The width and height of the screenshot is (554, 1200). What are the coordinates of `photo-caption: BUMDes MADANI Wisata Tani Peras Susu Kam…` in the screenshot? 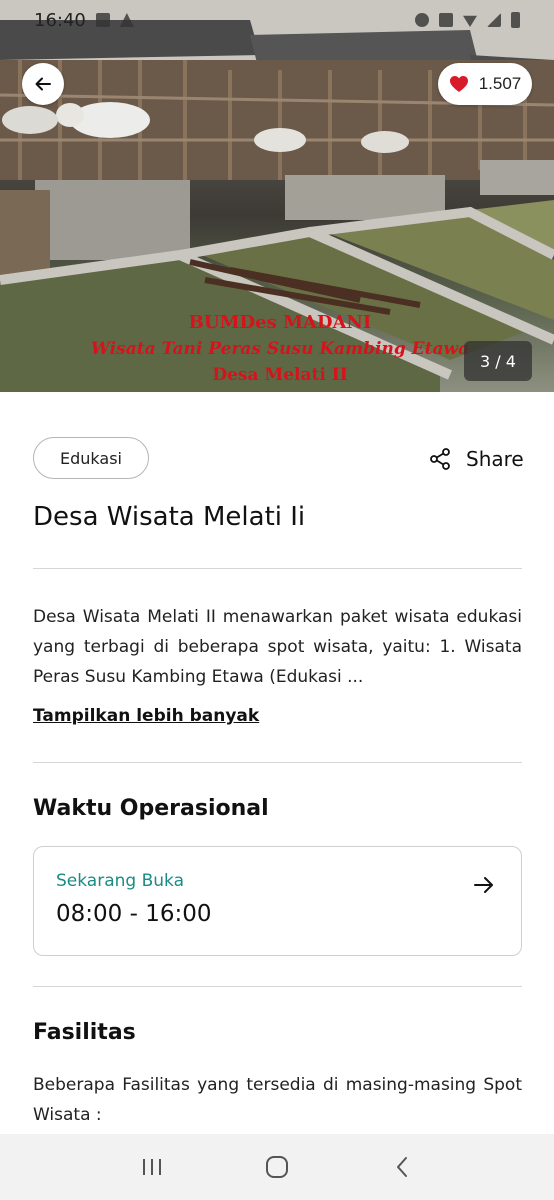 It's located at (280, 349).